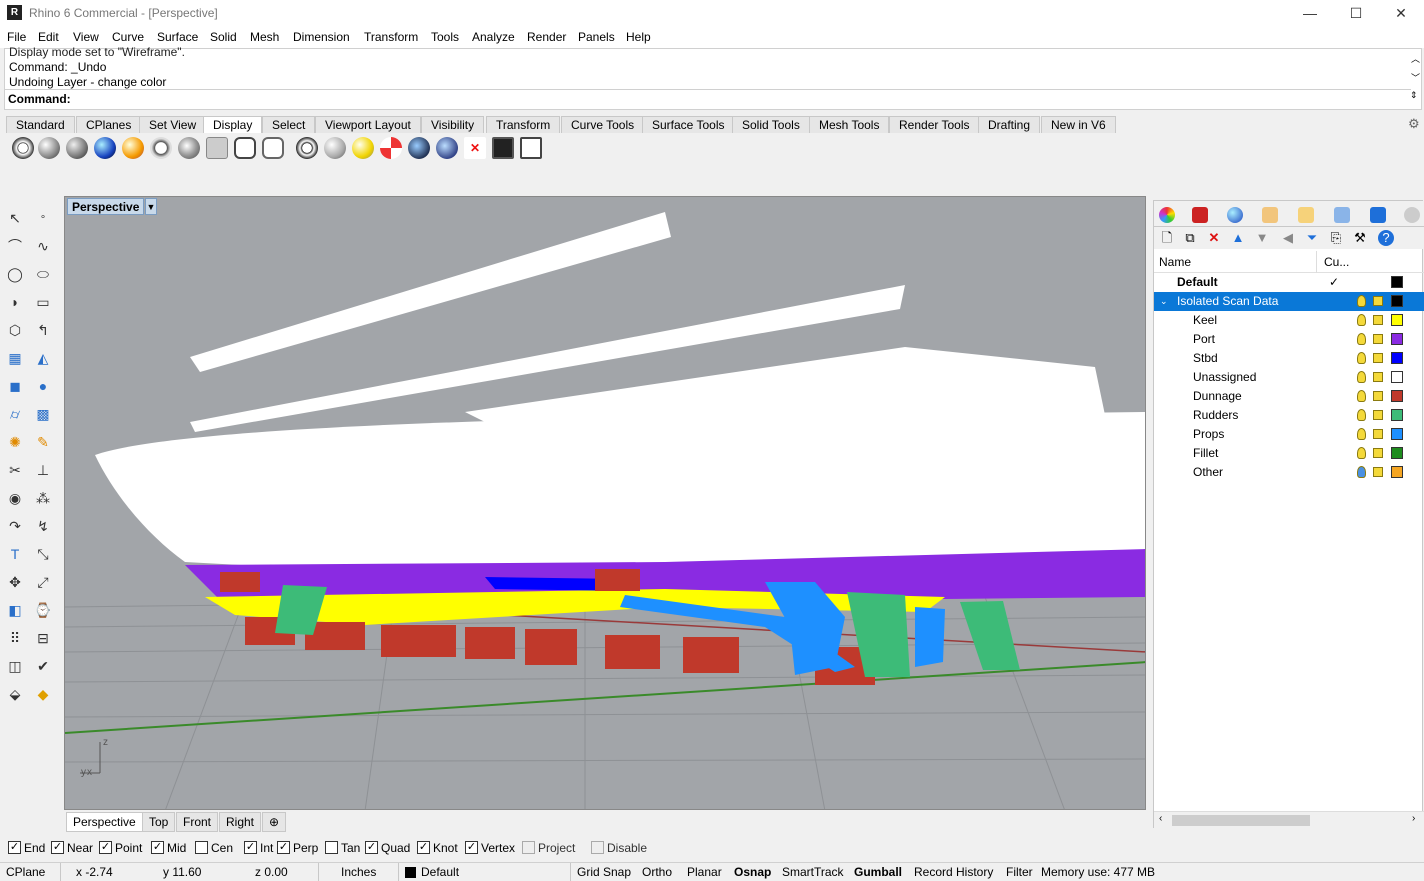 The width and height of the screenshot is (1424, 881). Describe the element at coordinates (1312, 238) in the screenshot. I see `filter-icon: ⏷` at that location.